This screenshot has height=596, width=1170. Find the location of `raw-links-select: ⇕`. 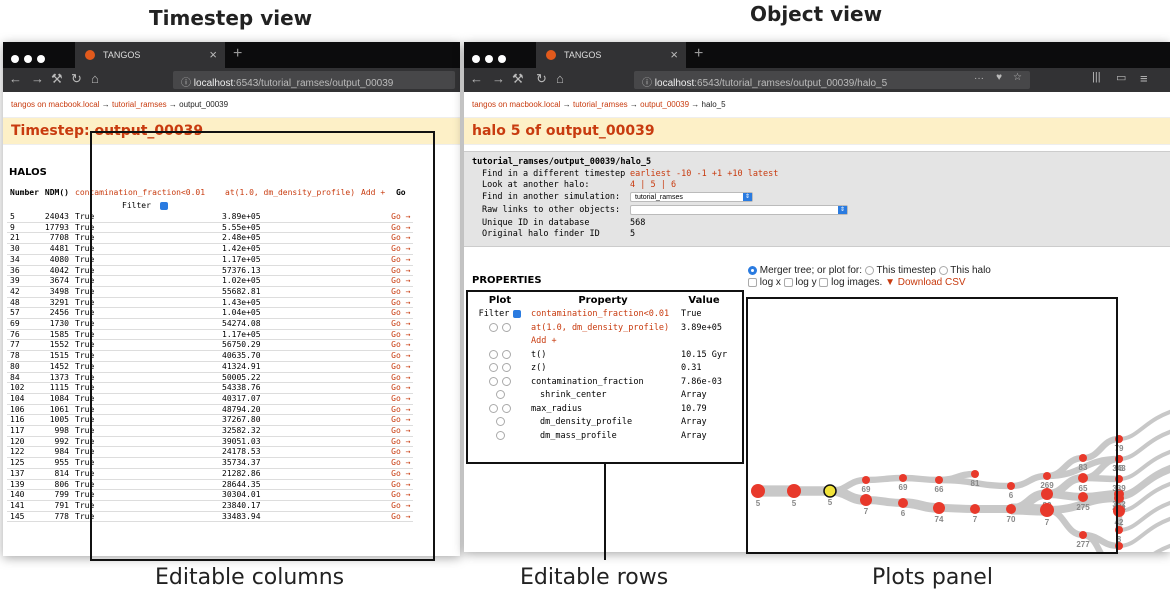

raw-links-select: ⇕ is located at coordinates (739, 209).